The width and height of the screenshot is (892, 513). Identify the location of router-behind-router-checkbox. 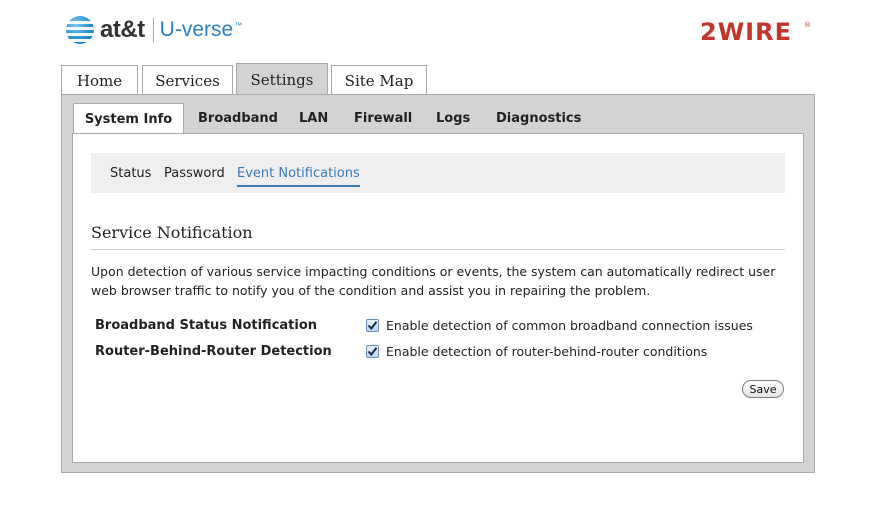
(372, 351).